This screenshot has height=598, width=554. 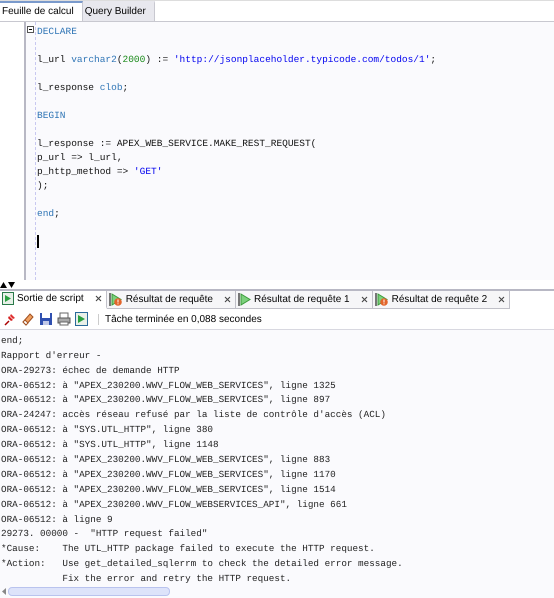 I want to click on output-line: *Action: Use get_detailed_sqlerrm to check the detailed error message., so click(x=202, y=564).